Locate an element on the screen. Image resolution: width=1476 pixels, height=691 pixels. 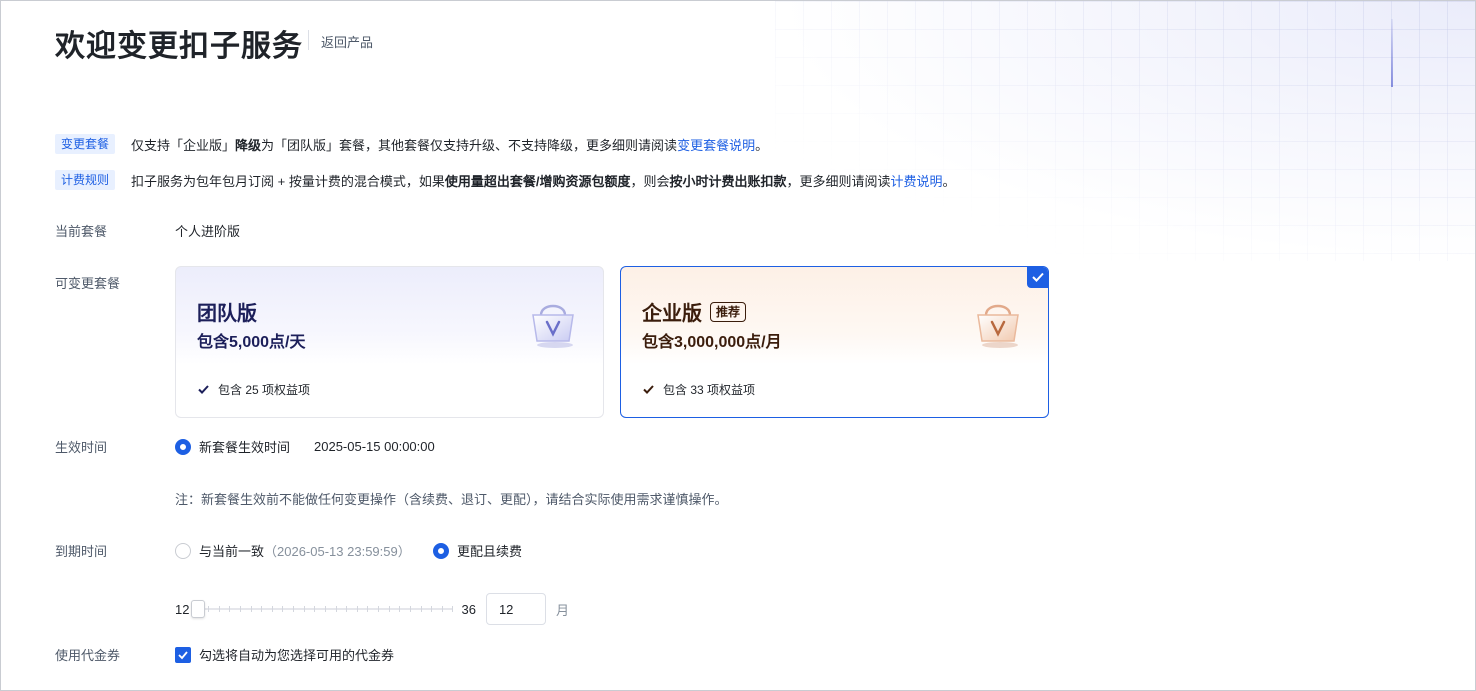
notice-text: ，则会 is located at coordinates (650, 181).